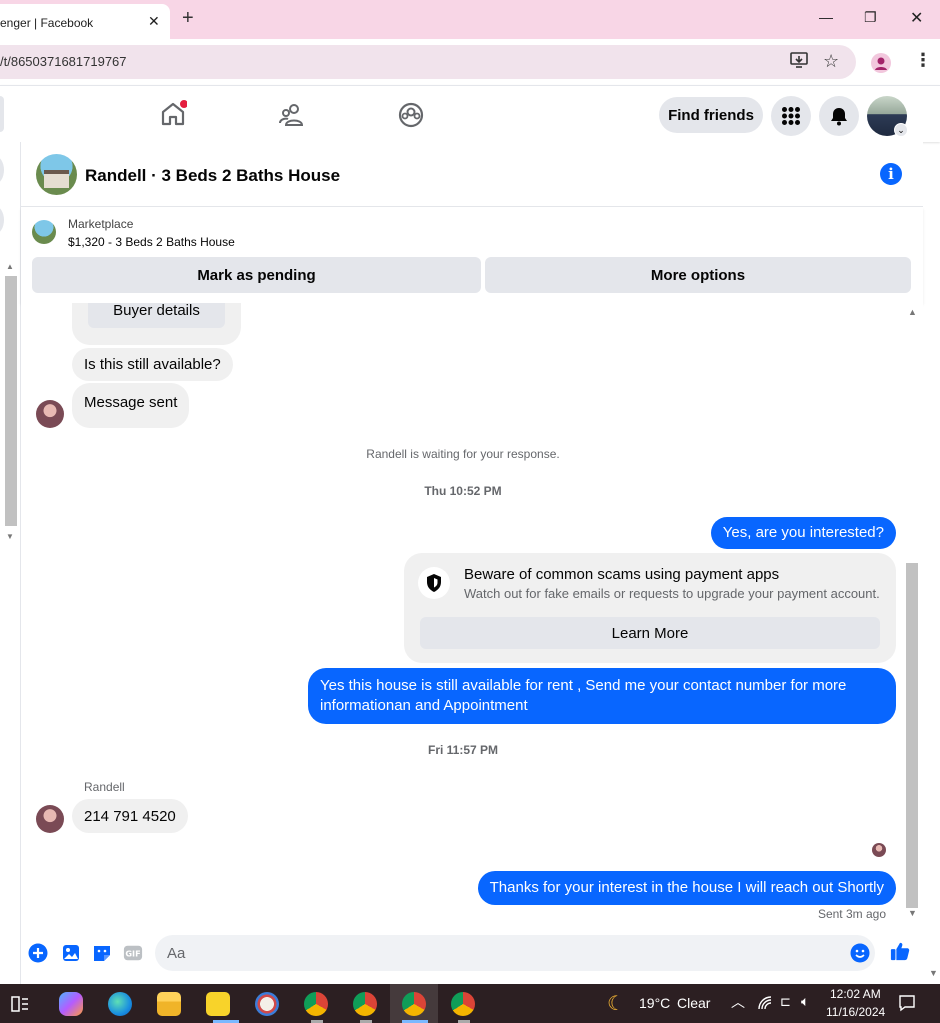  Describe the element at coordinates (463, 750) in the screenshot. I see `timestamp: Fri 11:57 PM` at that location.